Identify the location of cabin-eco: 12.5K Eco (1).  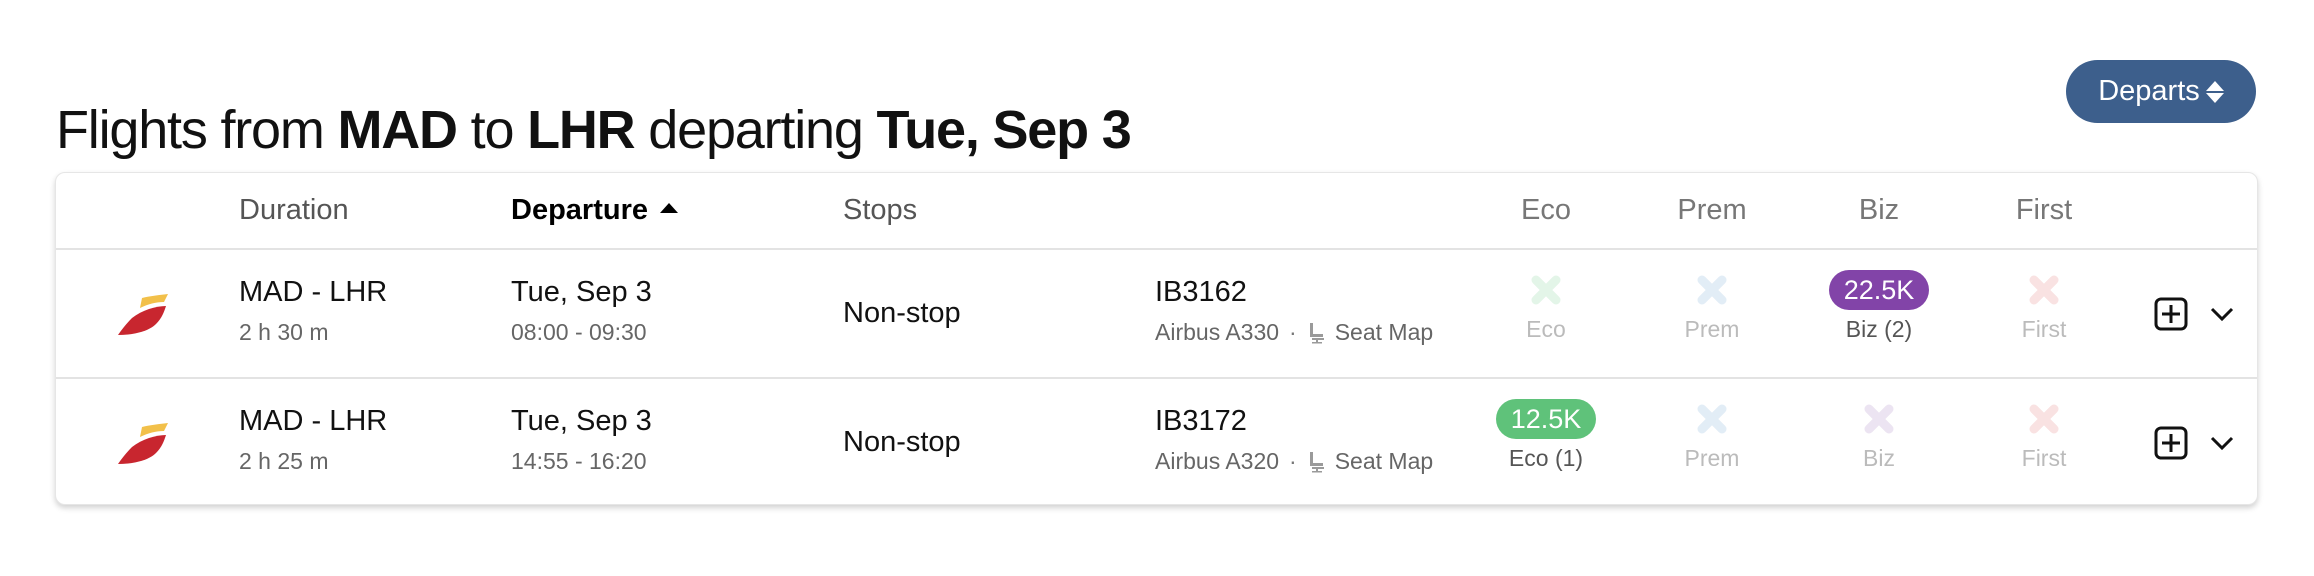
(1546, 435).